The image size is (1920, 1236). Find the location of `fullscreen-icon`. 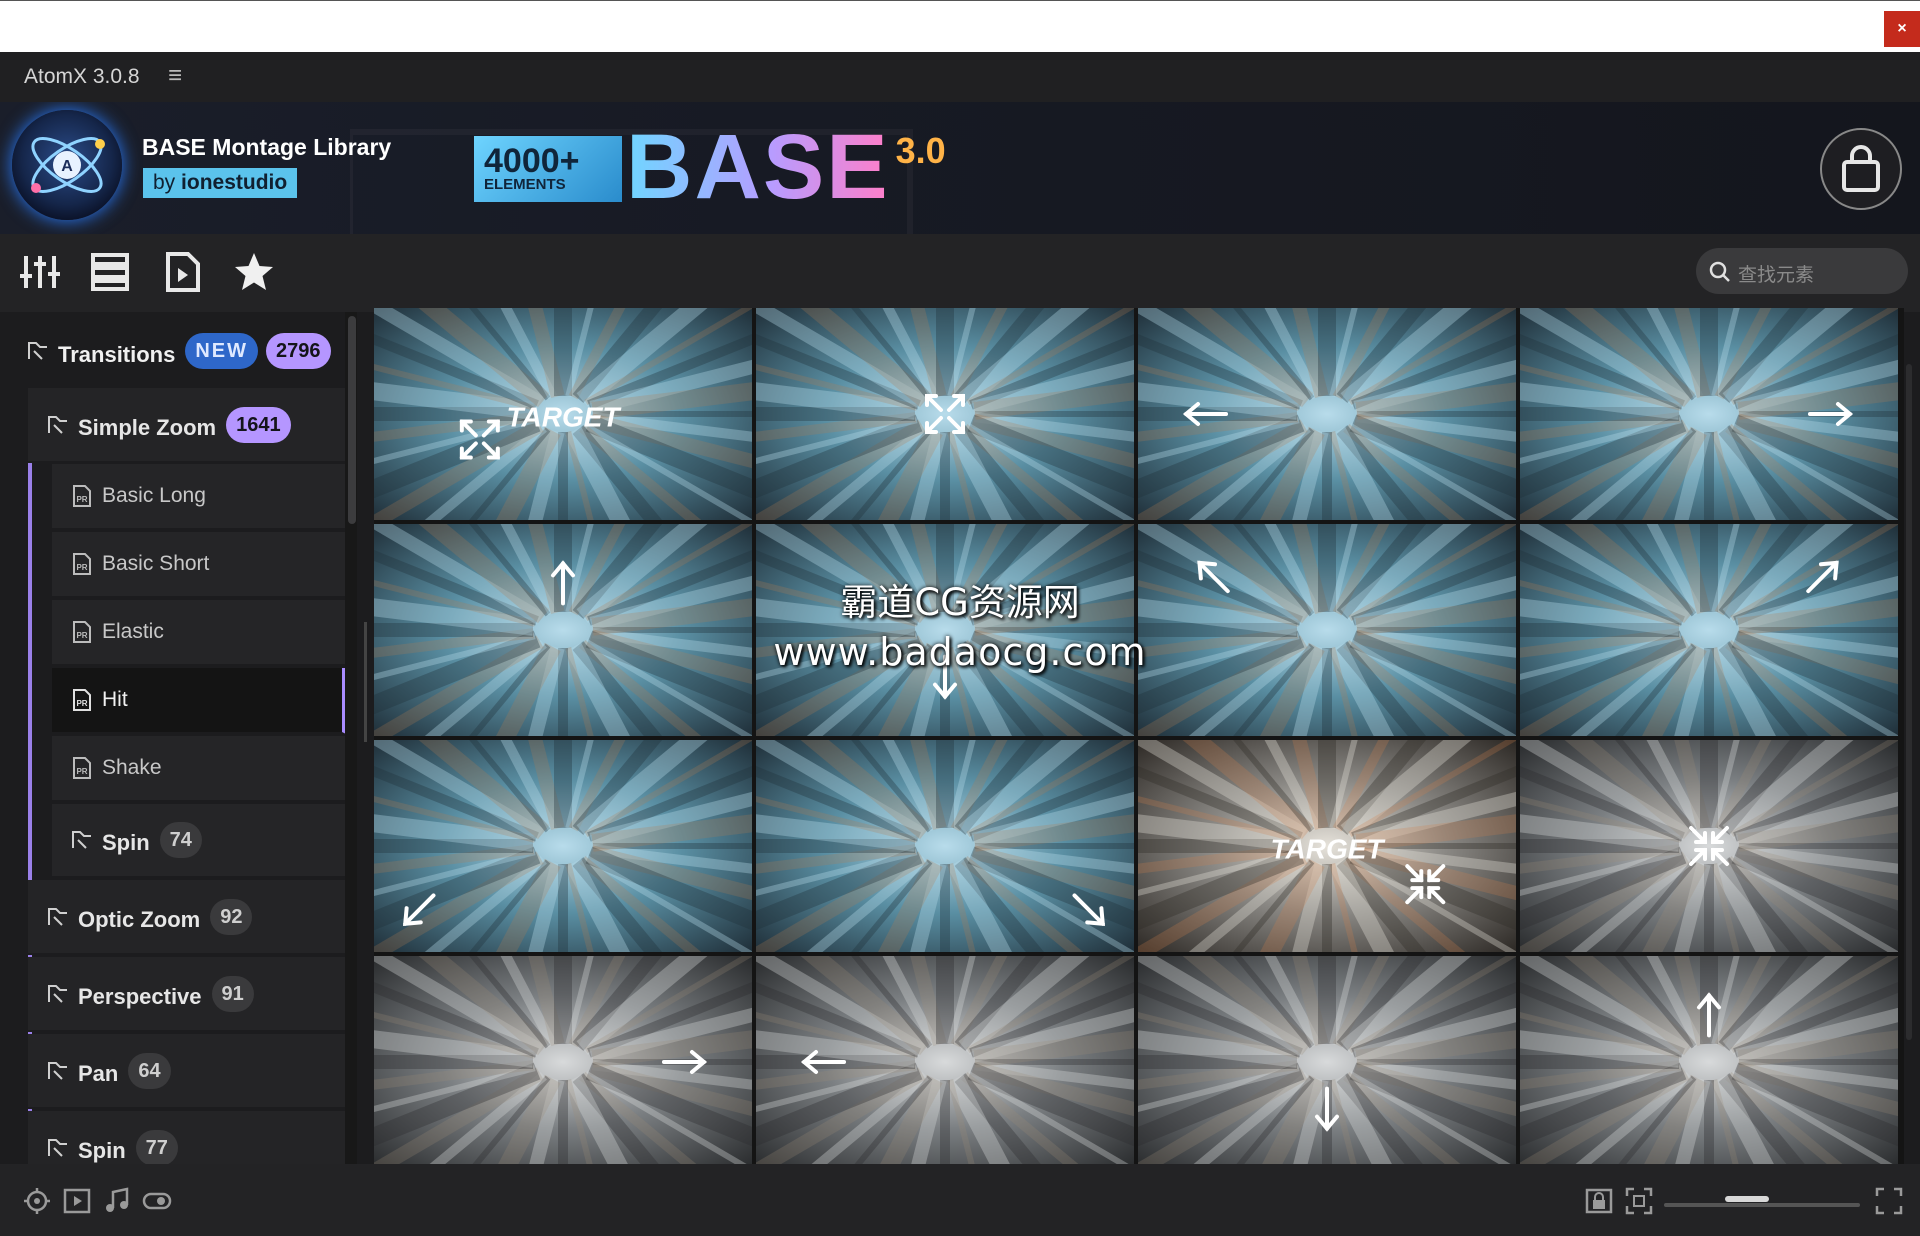

fullscreen-icon is located at coordinates (1889, 1201).